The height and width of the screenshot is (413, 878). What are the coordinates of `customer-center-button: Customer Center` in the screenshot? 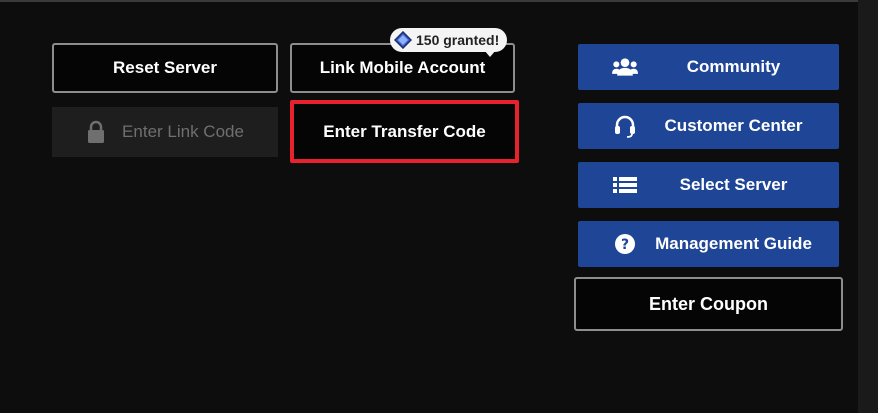 It's located at (708, 126).